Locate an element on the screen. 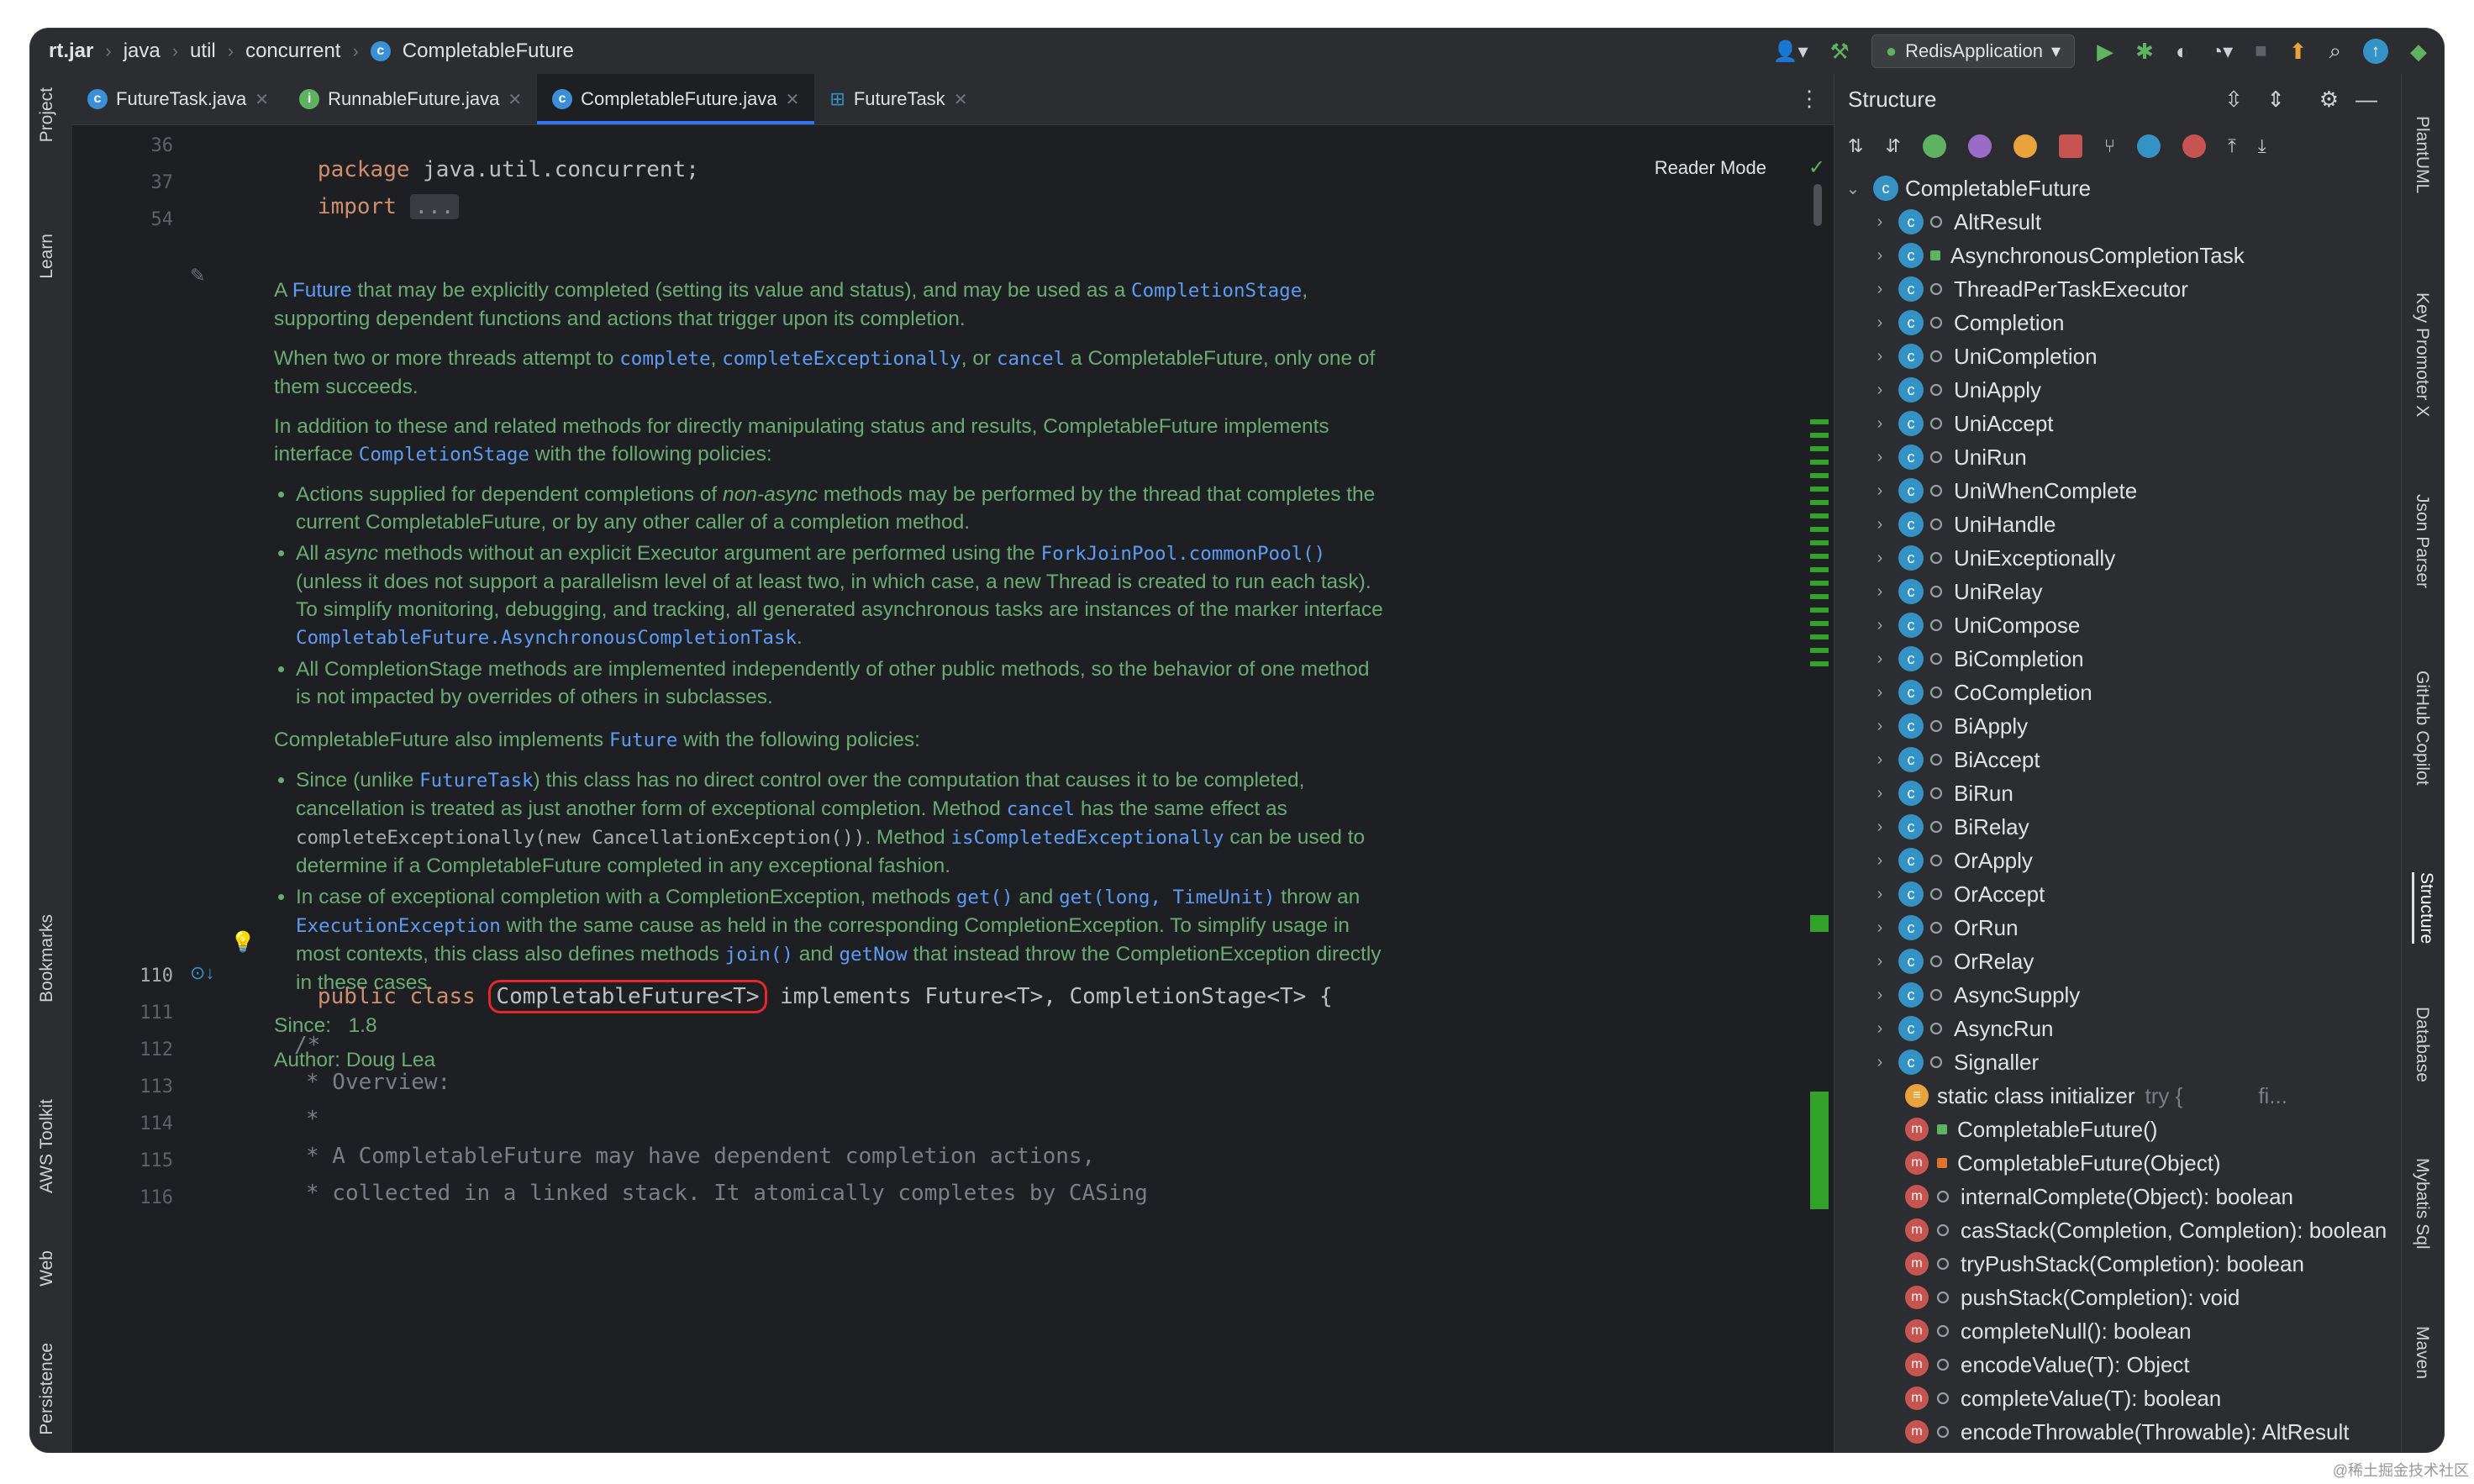  run-icon: ▶ is located at coordinates (2105, 52).